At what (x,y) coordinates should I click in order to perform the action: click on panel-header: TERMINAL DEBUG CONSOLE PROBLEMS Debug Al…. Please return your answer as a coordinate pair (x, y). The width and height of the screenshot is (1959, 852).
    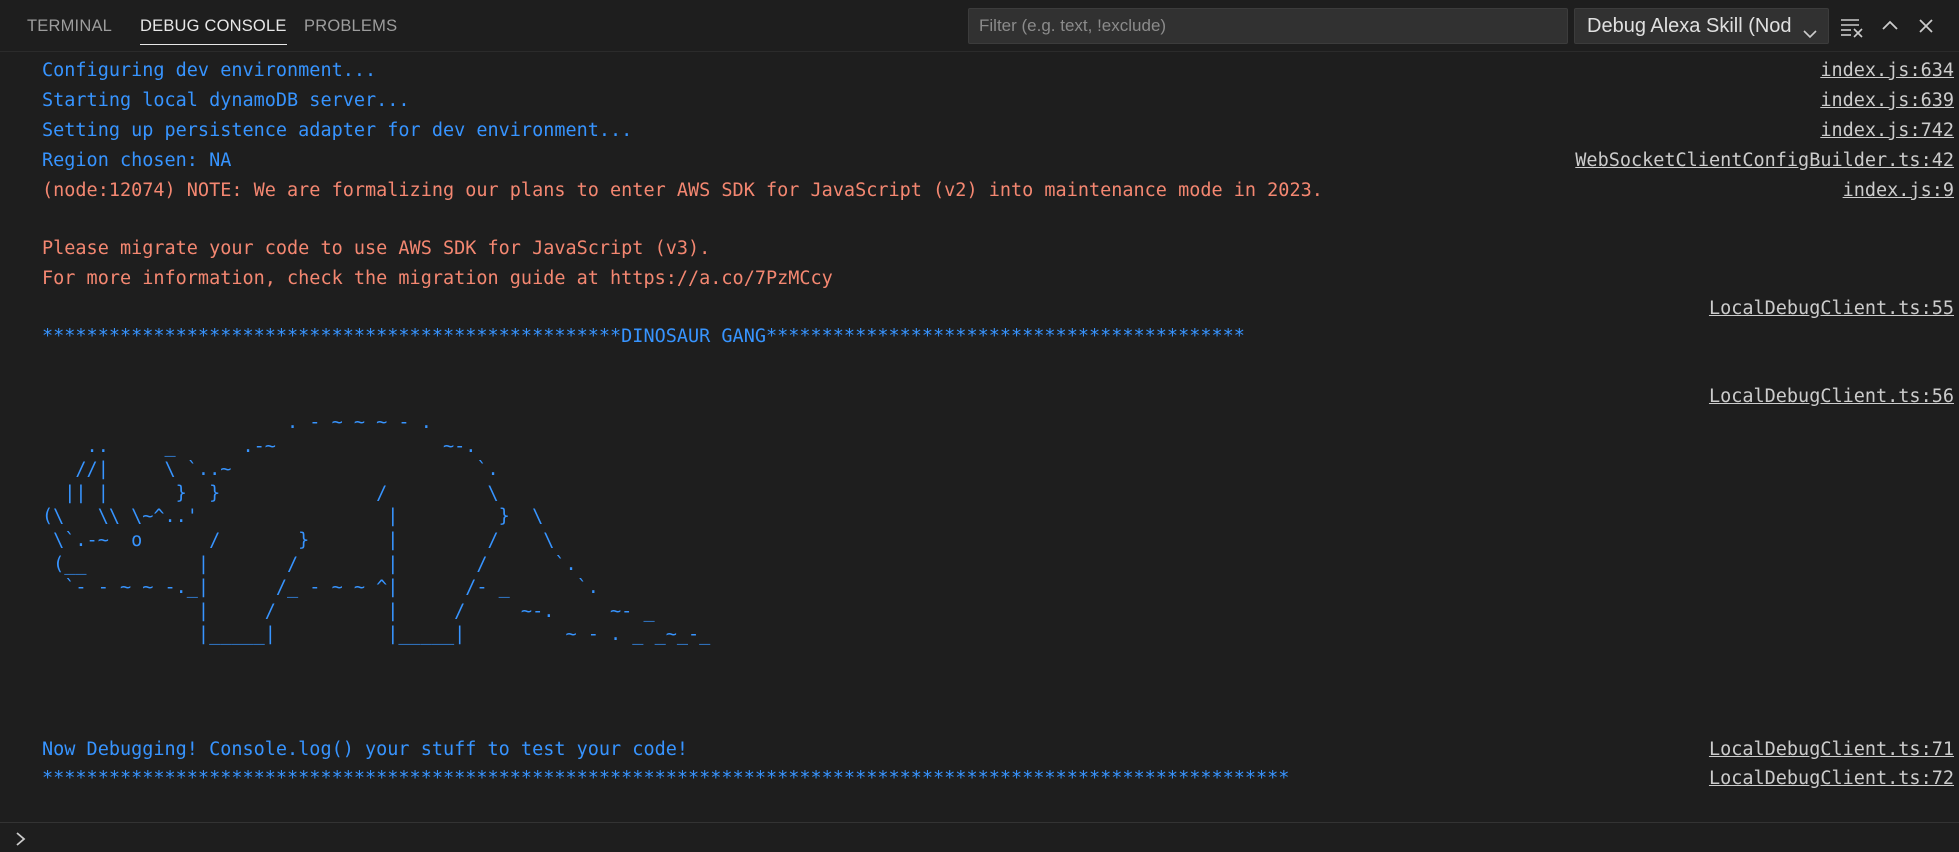
    Looking at the image, I should click on (979, 26).